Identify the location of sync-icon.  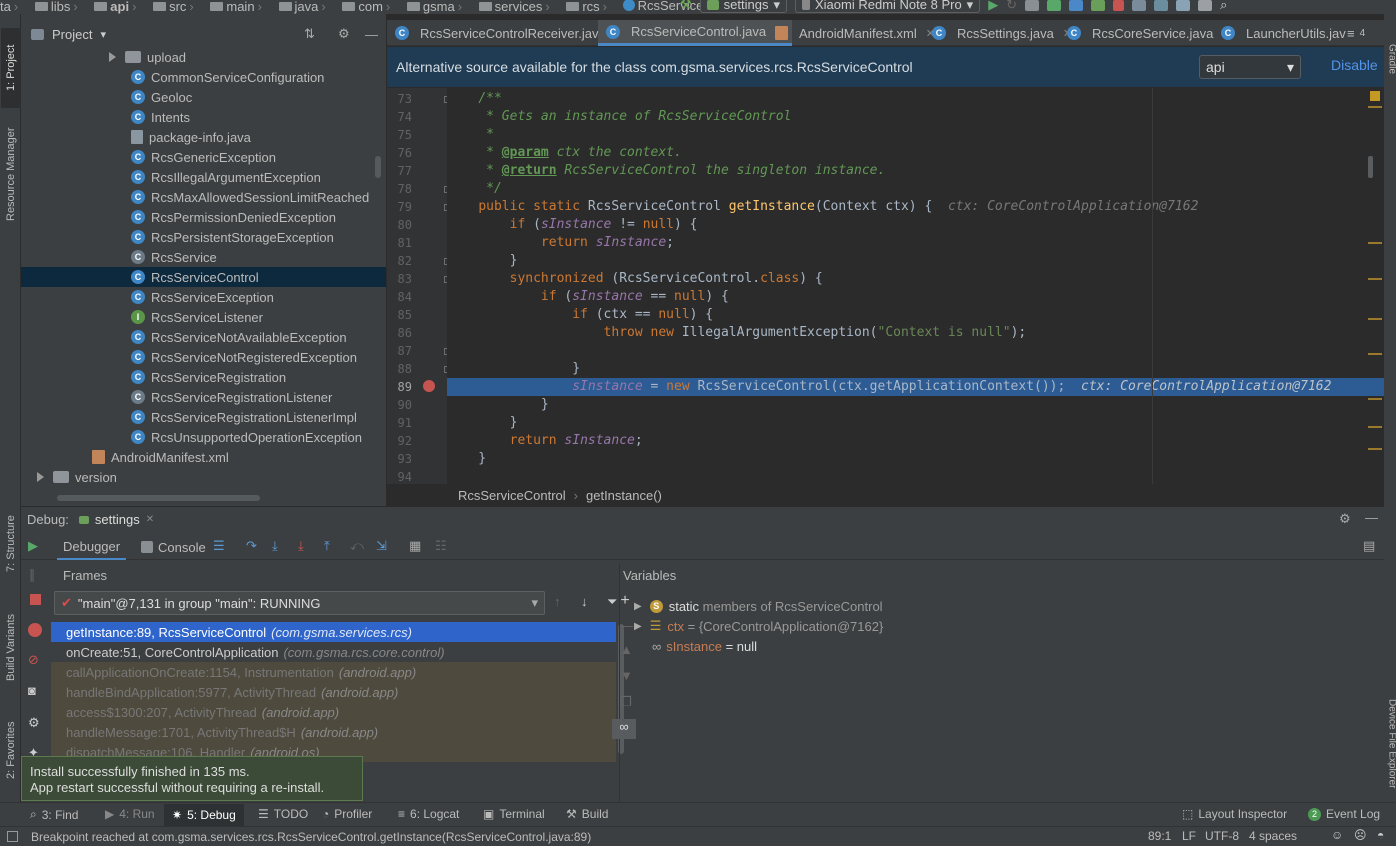
(1139, 5).